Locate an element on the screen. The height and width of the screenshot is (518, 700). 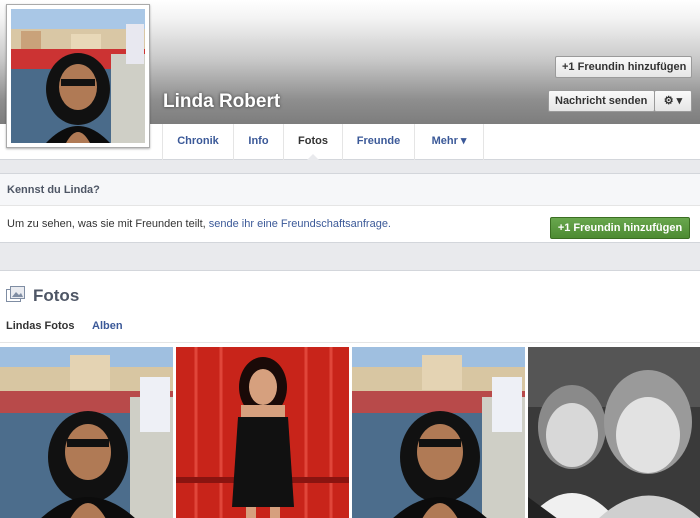
photos-title: Fotos is located at coordinates (56, 295).